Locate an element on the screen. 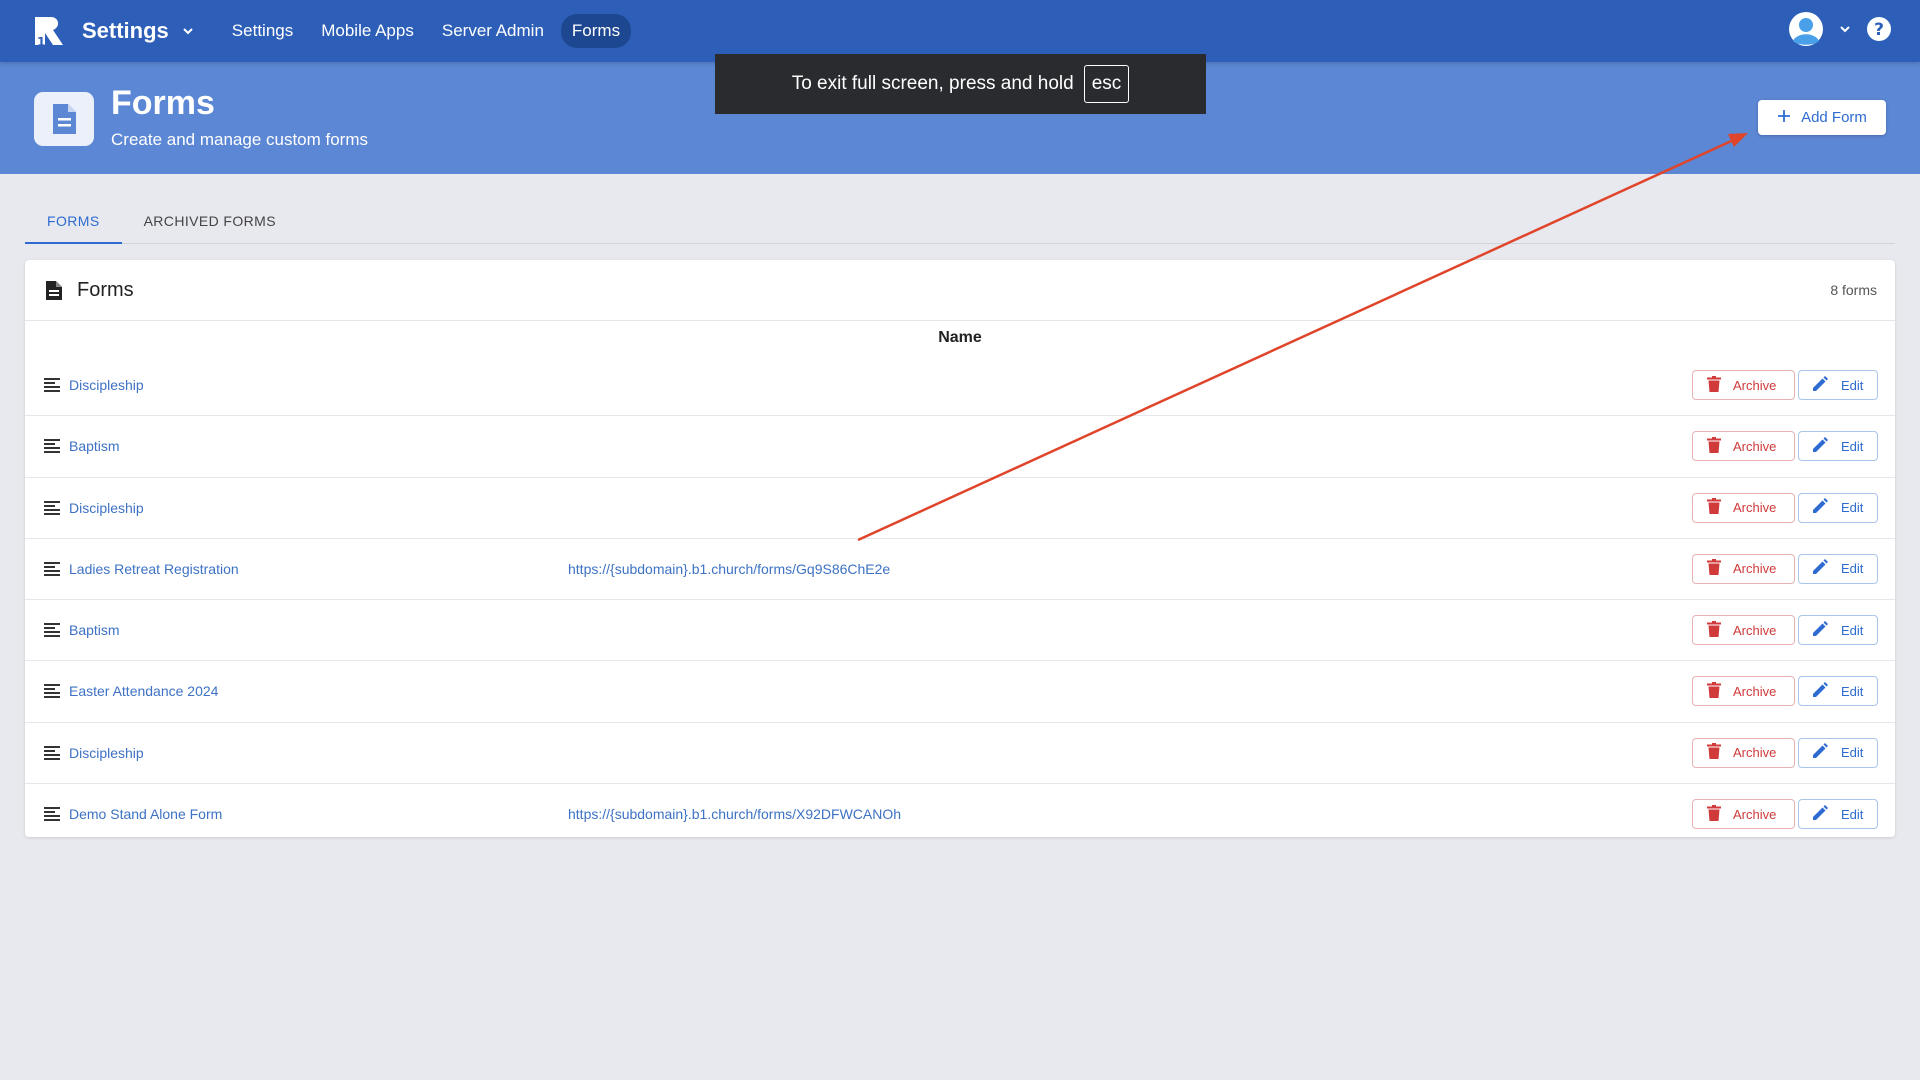 Image resolution: width=1920 pixels, height=1080 pixels. app-logo-icon: 1 is located at coordinates (49, 31).